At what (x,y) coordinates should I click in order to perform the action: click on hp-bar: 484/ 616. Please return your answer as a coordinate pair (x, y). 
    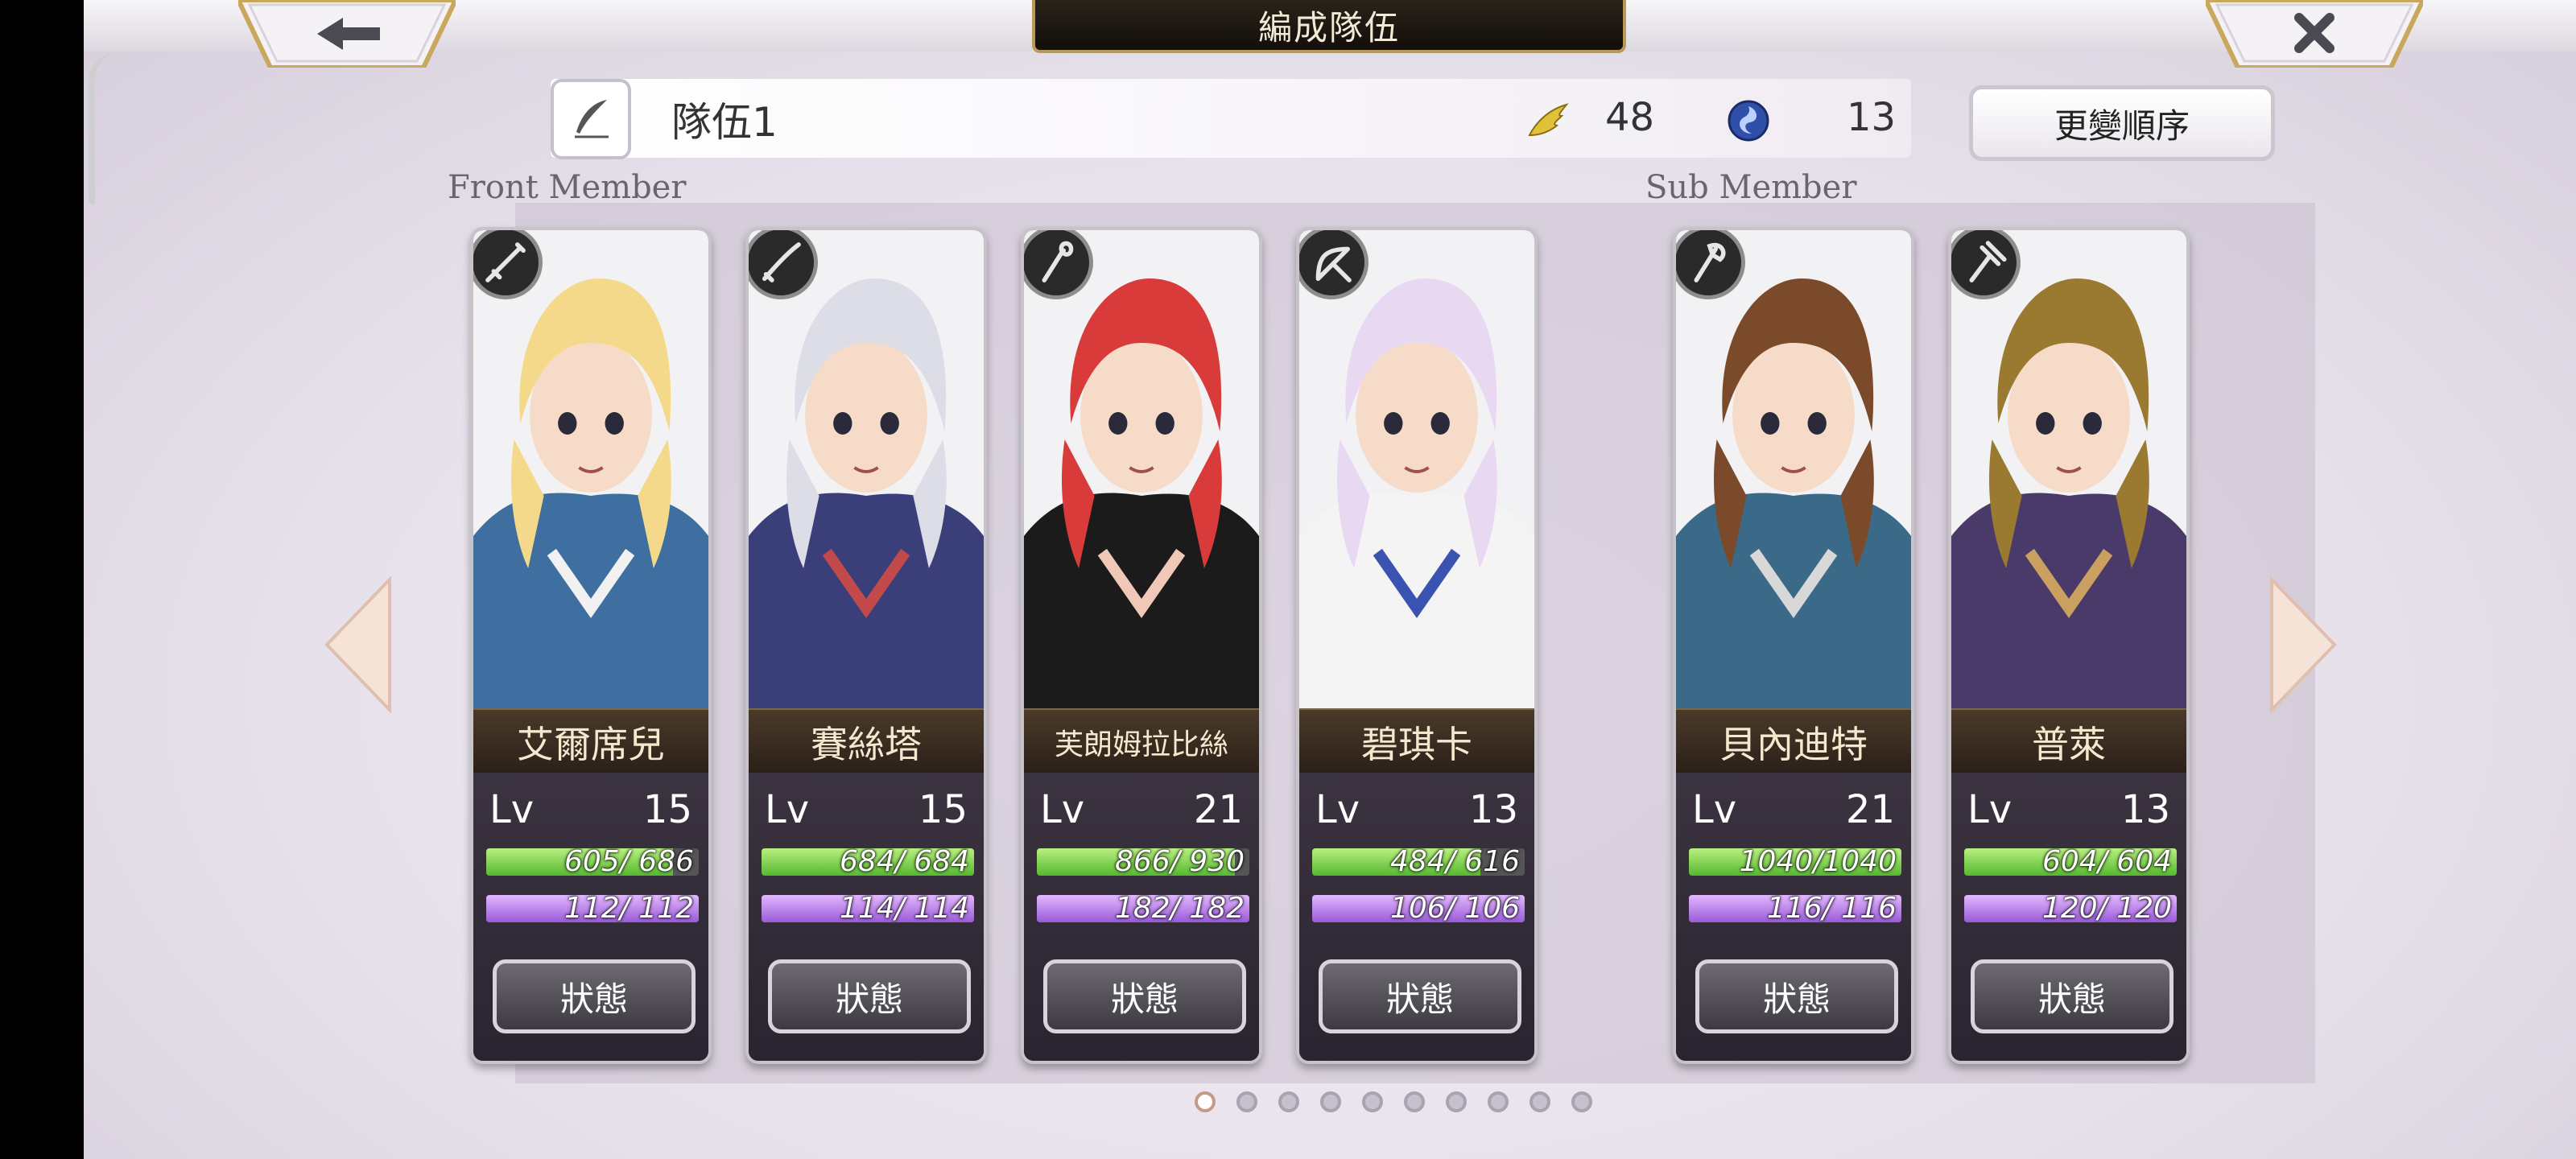
    Looking at the image, I should click on (1418, 862).